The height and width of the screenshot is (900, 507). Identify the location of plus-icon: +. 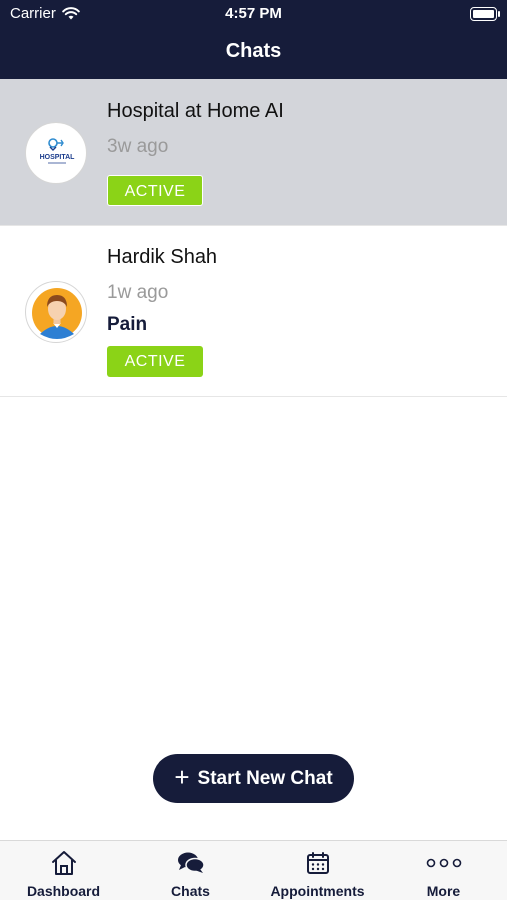
(182, 777).